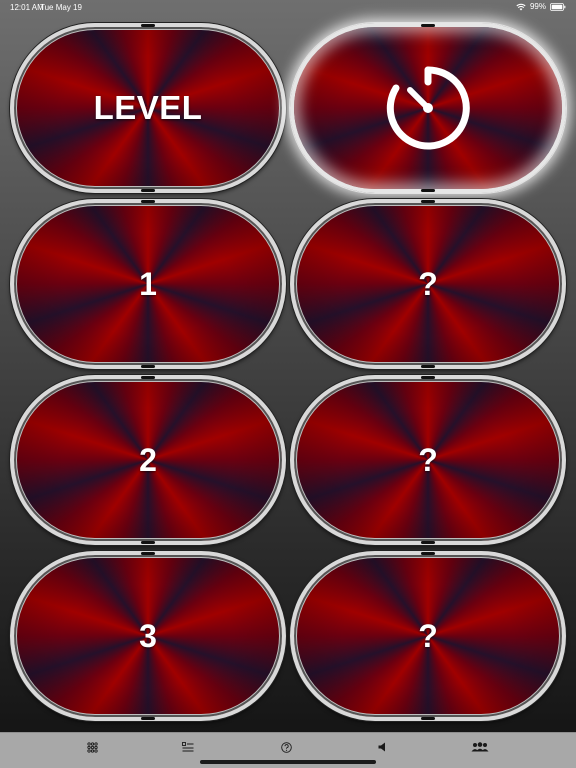 The width and height of the screenshot is (576, 768). I want to click on tab-sound, so click(382, 747).